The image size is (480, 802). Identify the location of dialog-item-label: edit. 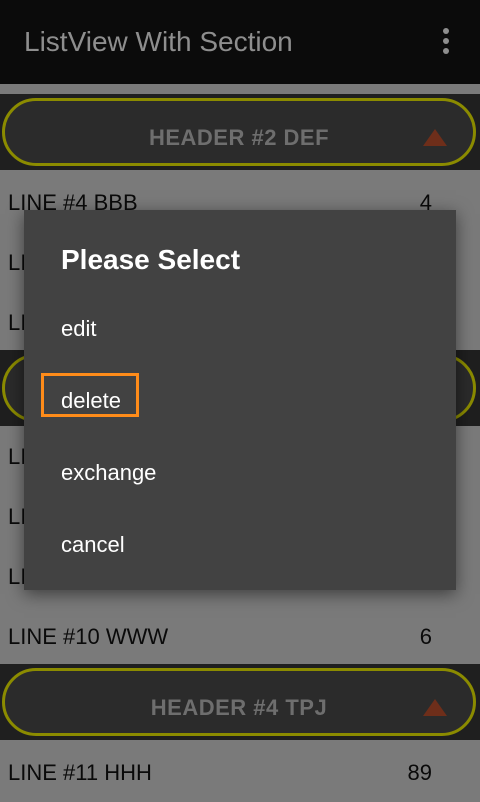
(79, 328).